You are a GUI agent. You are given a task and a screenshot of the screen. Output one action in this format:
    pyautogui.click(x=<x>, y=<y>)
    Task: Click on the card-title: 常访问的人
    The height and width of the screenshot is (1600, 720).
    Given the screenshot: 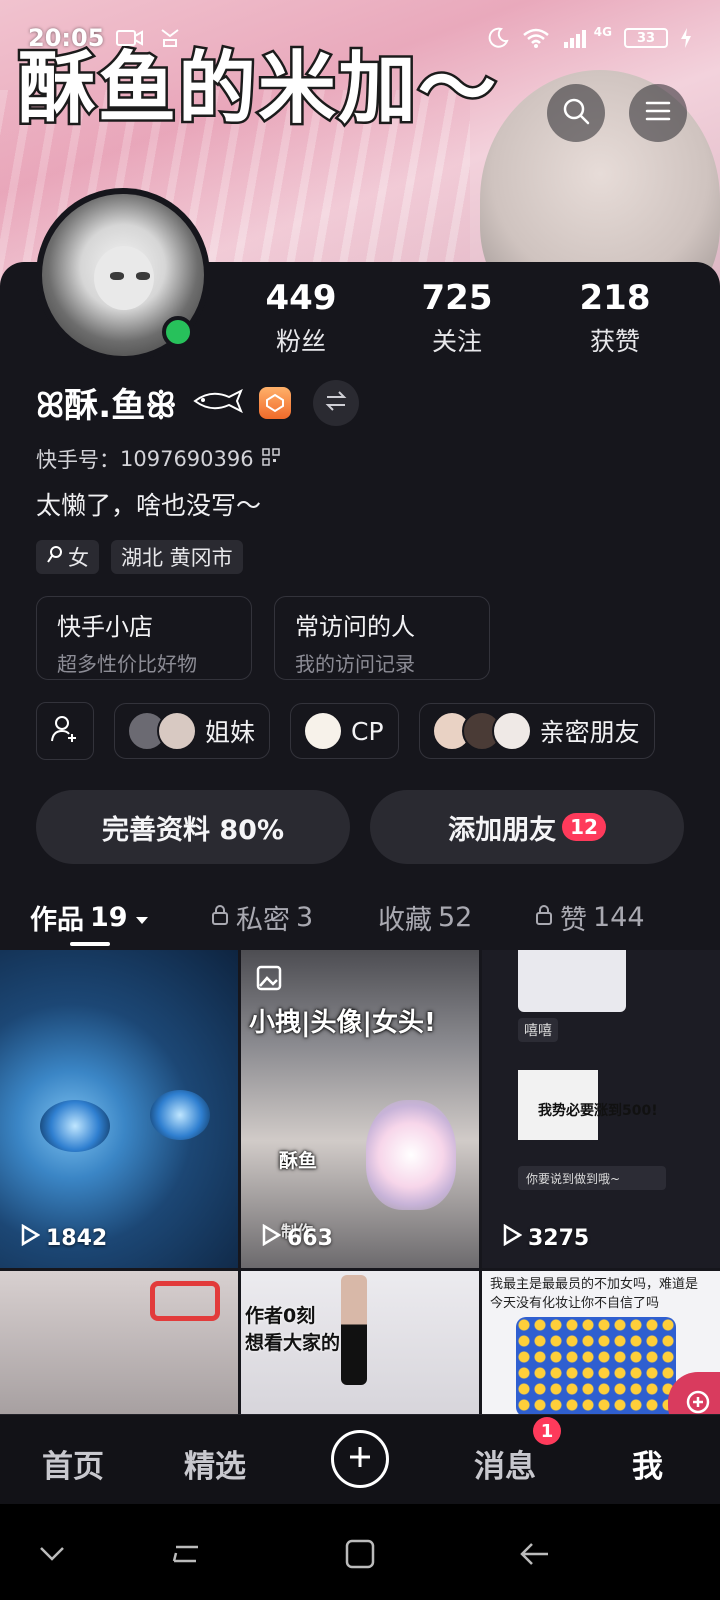 What is the action you would take?
    pyautogui.click(x=355, y=627)
    